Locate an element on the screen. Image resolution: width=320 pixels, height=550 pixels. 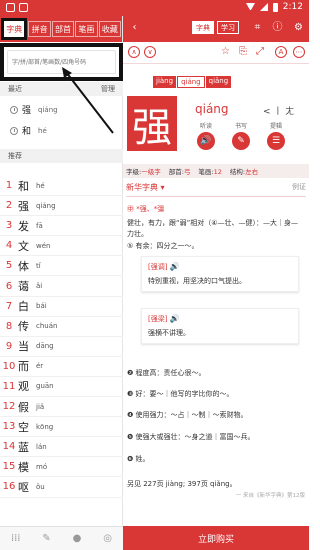
mode-tabs: 字典 拼音 部首 笔画 收藏 is located at coordinates (61, 29).